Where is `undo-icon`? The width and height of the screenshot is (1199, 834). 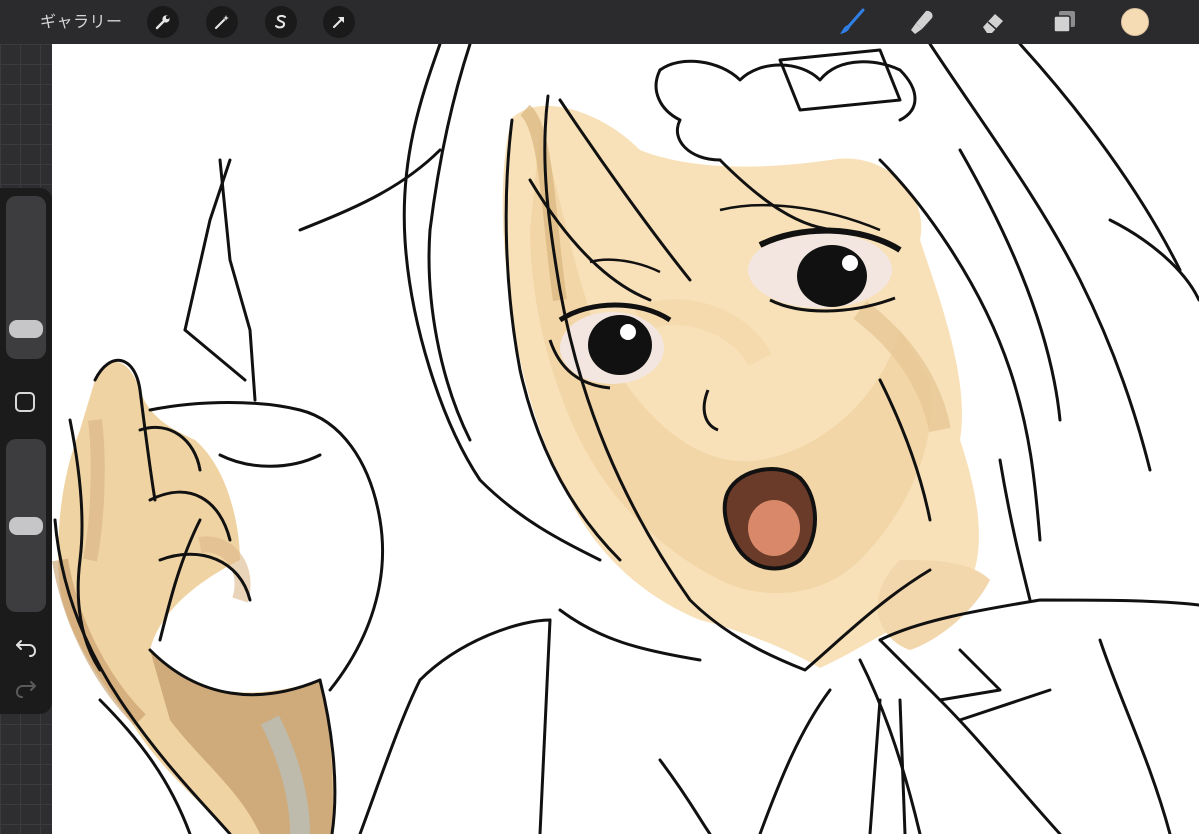 undo-icon is located at coordinates (26, 647).